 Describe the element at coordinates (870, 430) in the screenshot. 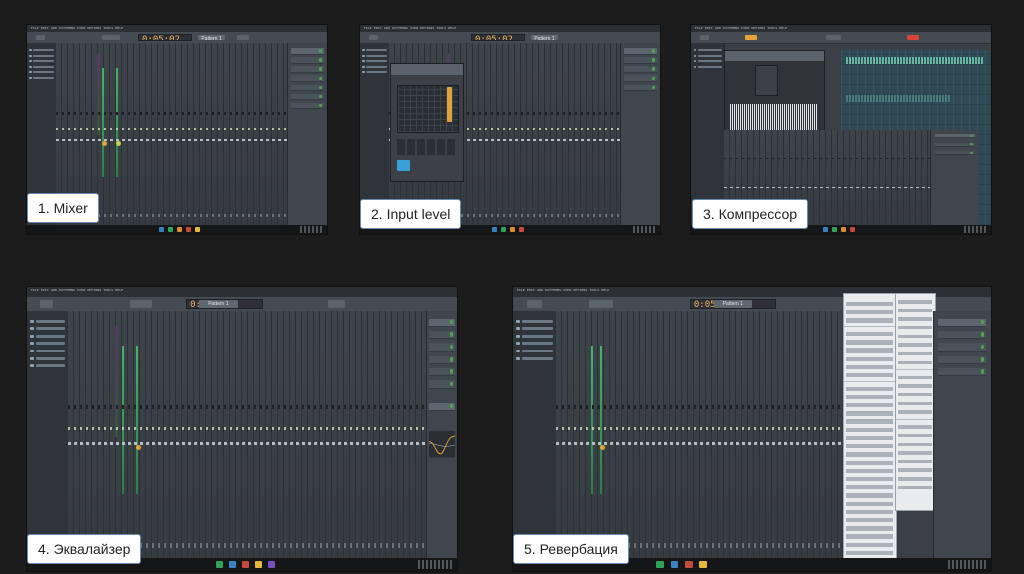

I see `plugin-menu` at that location.